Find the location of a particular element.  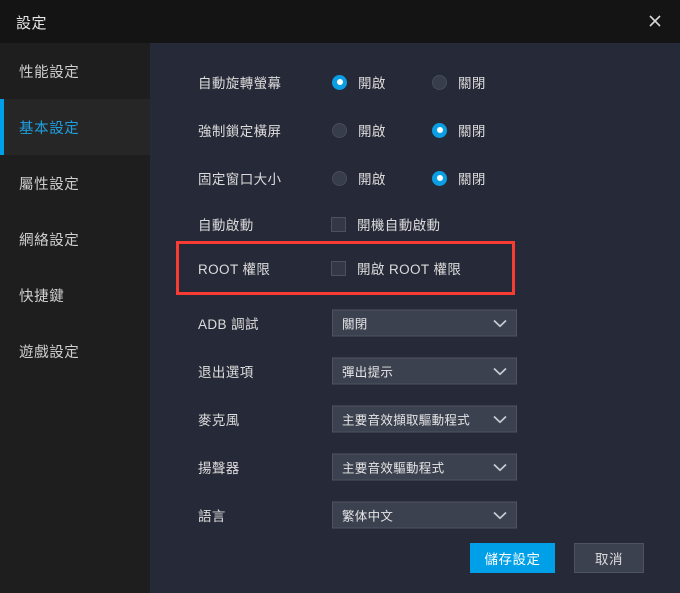

row-speaker: 揚聲器 主要音效驅動程式 is located at coordinates (415, 467).